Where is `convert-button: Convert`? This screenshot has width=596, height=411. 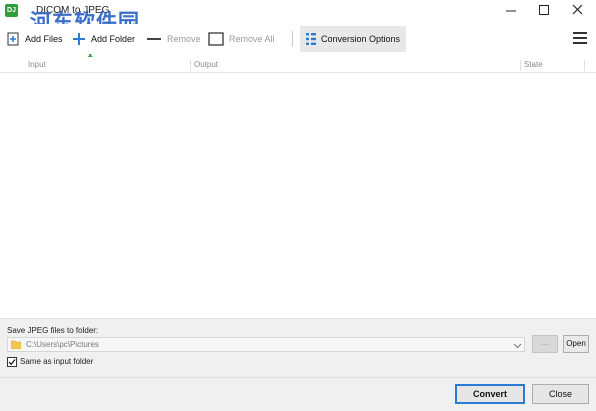 convert-button: Convert is located at coordinates (490, 394).